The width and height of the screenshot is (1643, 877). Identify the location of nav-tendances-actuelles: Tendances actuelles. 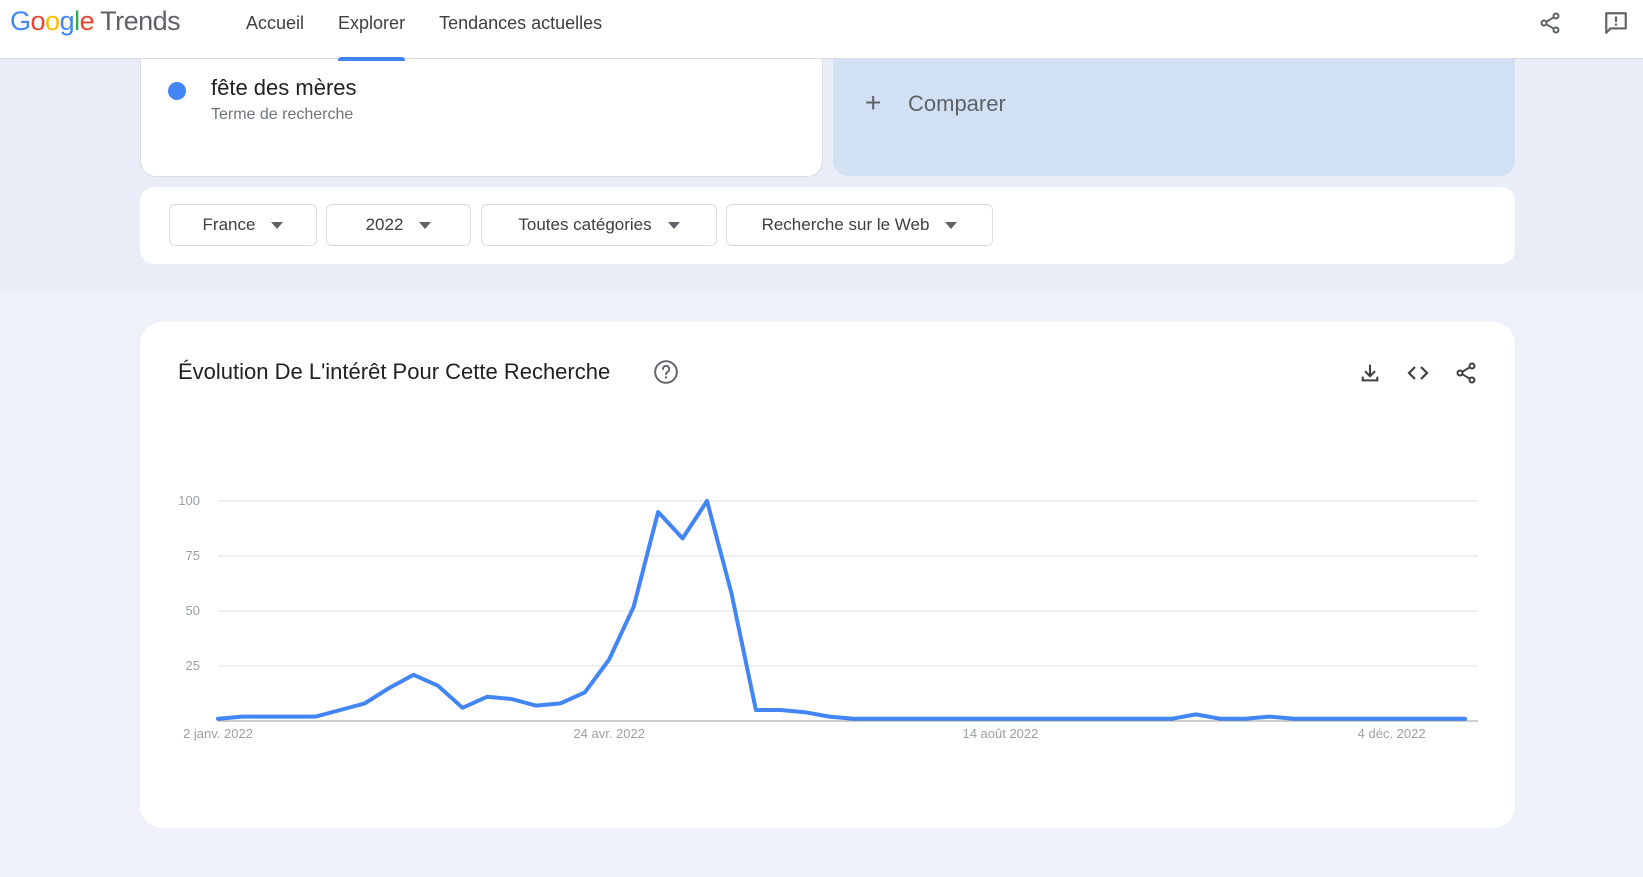
(520, 29).